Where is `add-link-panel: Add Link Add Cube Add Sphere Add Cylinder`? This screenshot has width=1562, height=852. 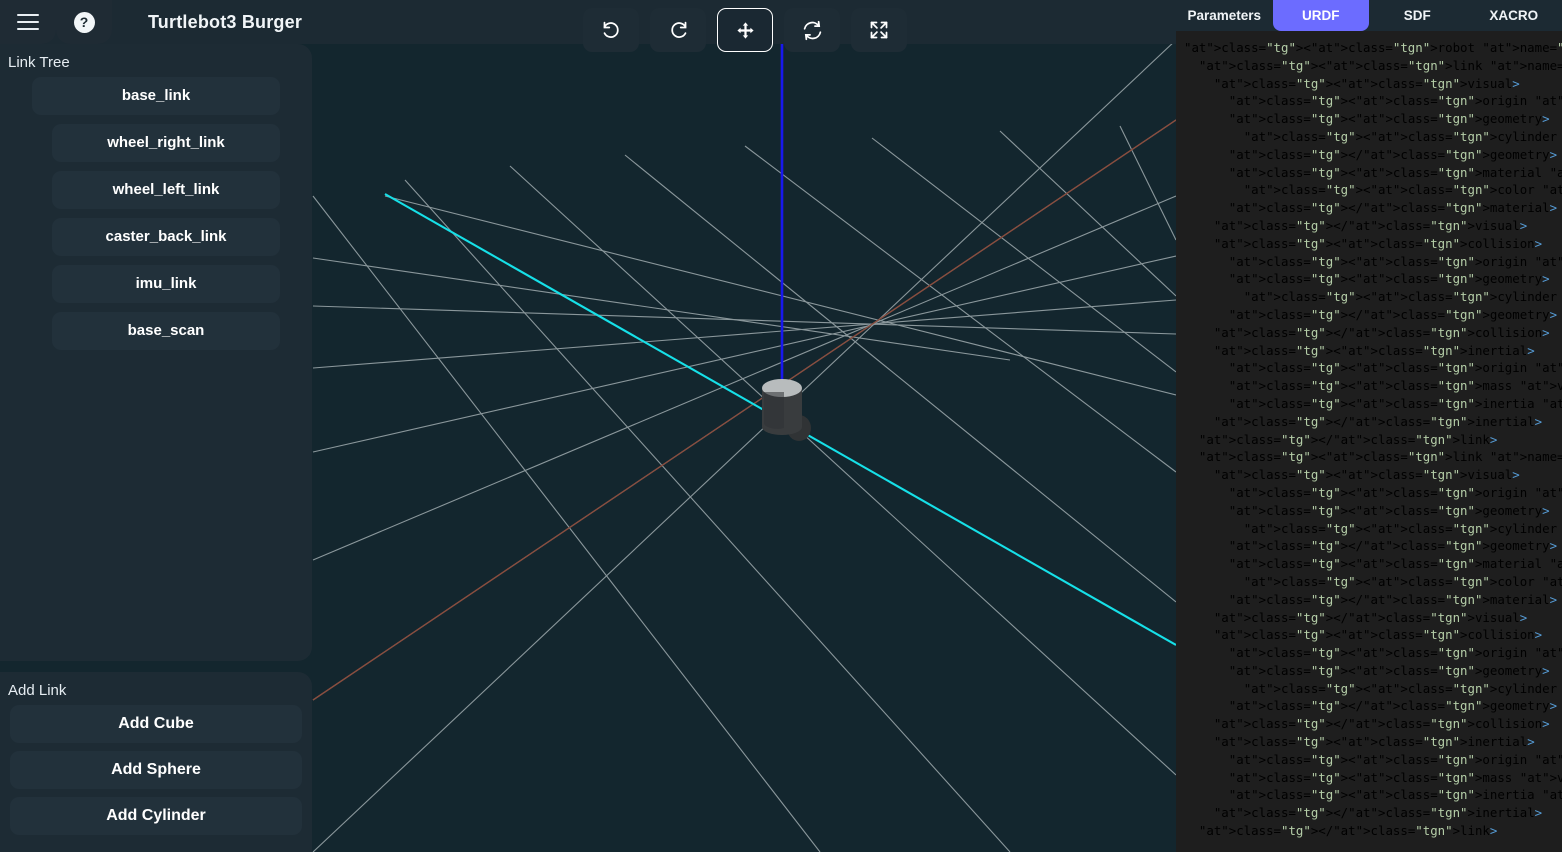 add-link-panel: Add Link Add Cube Add Sphere Add Cylinder is located at coordinates (156, 762).